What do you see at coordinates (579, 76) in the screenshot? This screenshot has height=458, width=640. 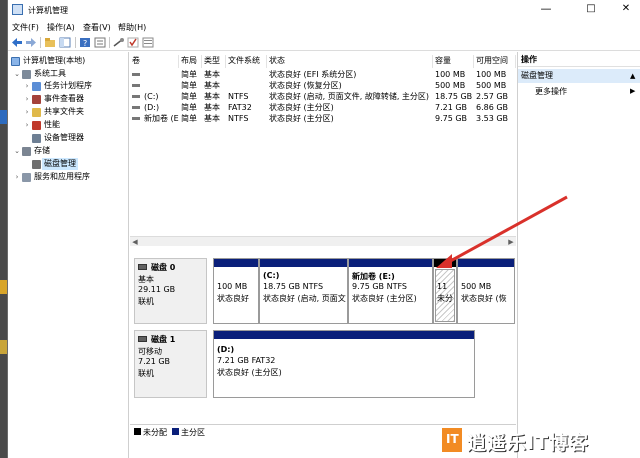 I see `actions-section-disk-management: 磁盘管理` at bounding box center [579, 76].